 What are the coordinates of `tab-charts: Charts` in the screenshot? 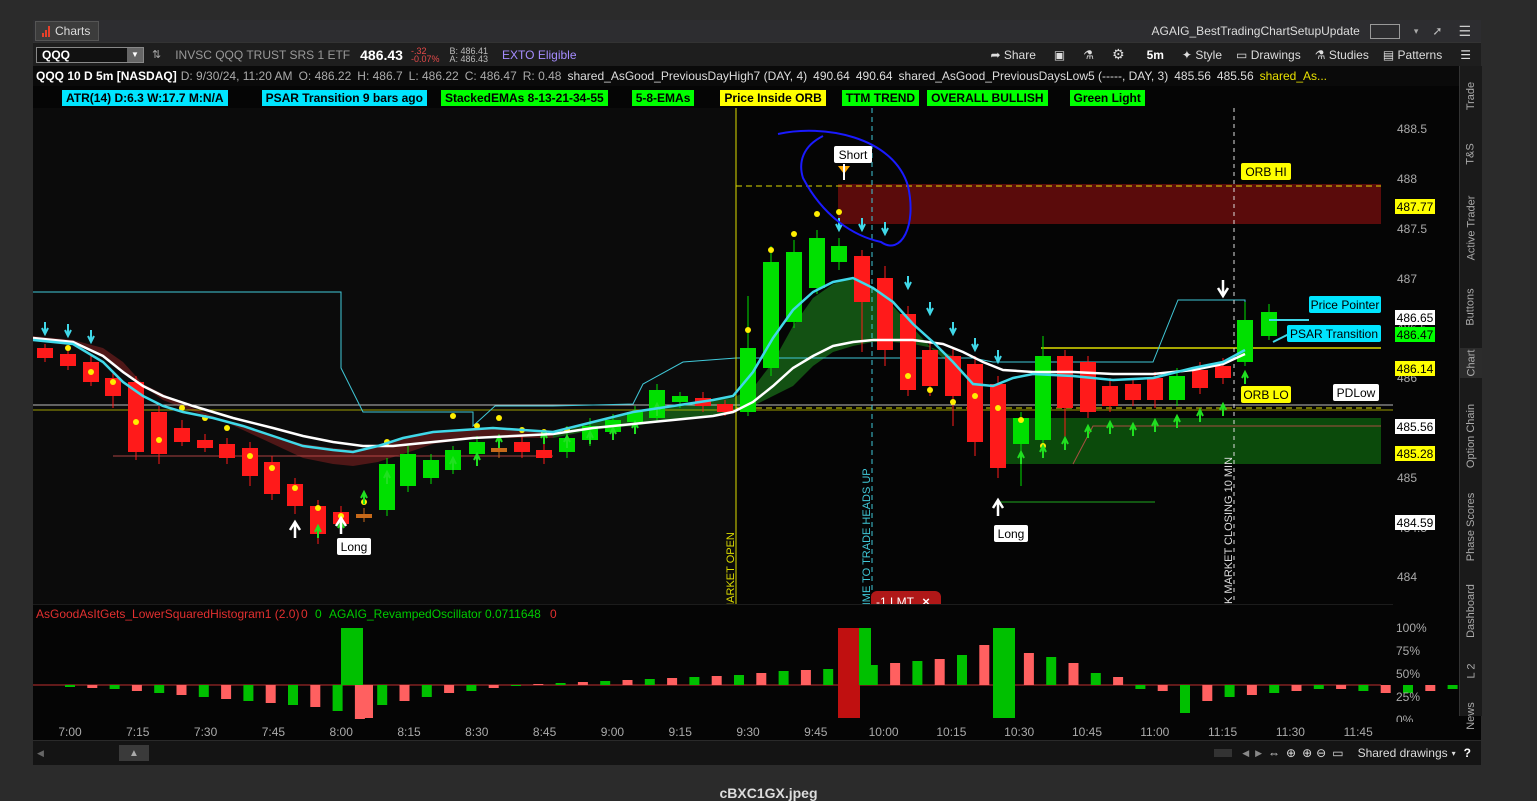 It's located at (67, 31).